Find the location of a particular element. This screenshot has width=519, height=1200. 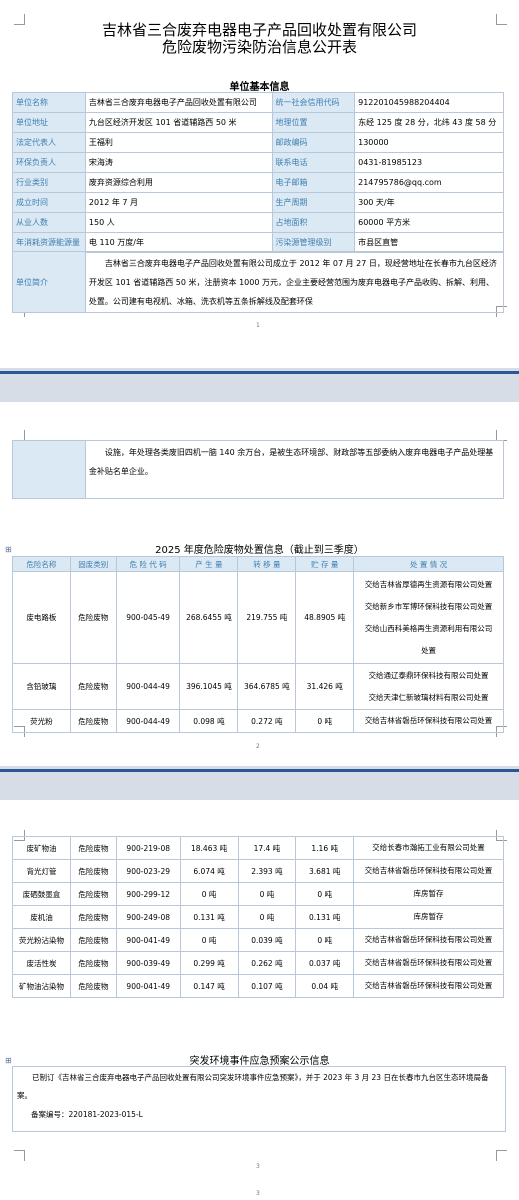

disposal-info: 库房暂存 is located at coordinates (428, 894).